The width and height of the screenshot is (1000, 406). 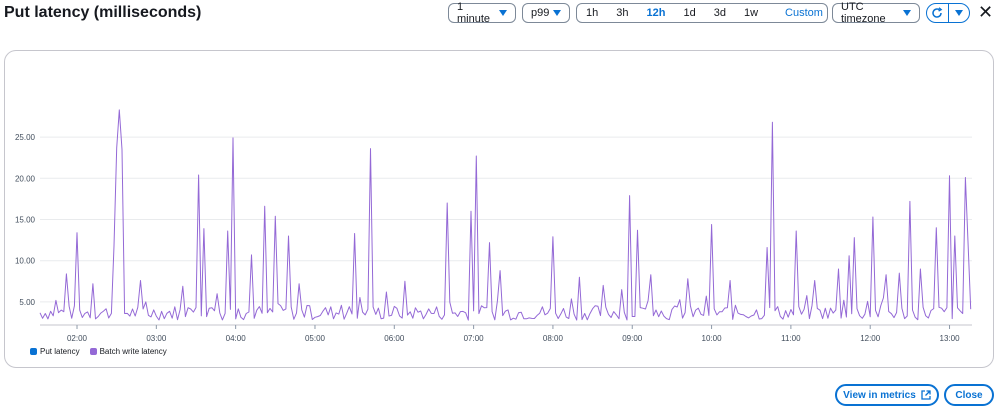 What do you see at coordinates (27, 302) in the screenshot?
I see `y-tick-label: 5.00` at bounding box center [27, 302].